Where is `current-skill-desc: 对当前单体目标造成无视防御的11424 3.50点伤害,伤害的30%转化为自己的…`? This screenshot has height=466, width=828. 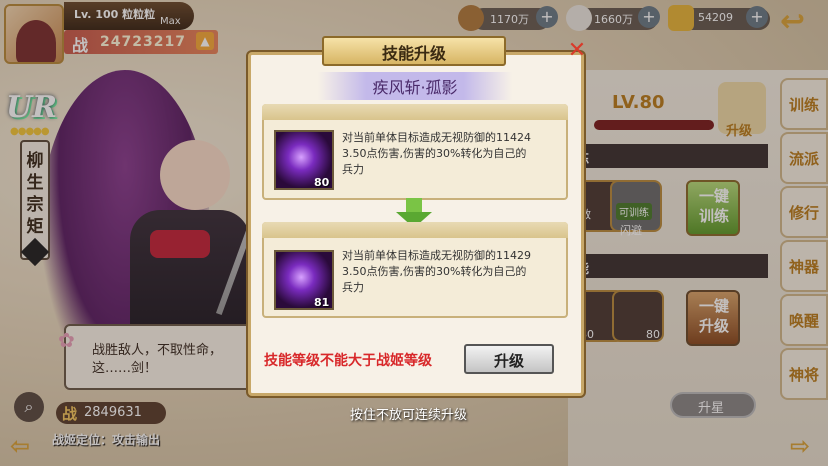 current-skill-desc: 对当前单体目标造成无视防御的11424 3.50点伤害,伤害的30%转化为自己的… is located at coordinates (451, 154).